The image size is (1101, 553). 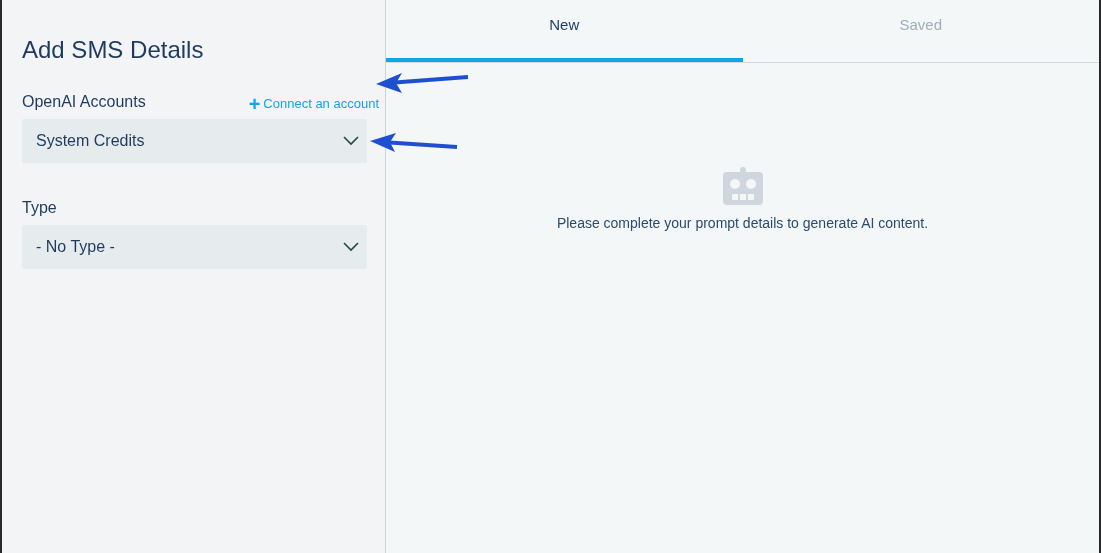 What do you see at coordinates (84, 102) in the screenshot?
I see `field-label: OpenAI Accounts` at bounding box center [84, 102].